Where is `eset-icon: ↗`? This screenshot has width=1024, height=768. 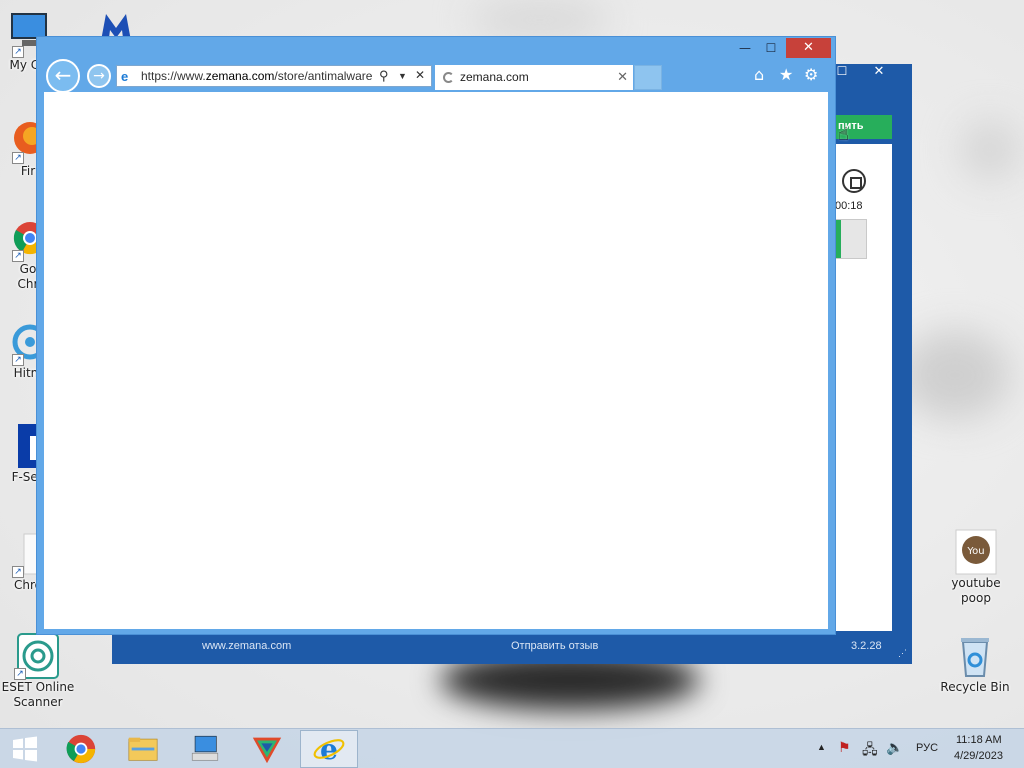 eset-icon: ↗ is located at coordinates (38, 656).